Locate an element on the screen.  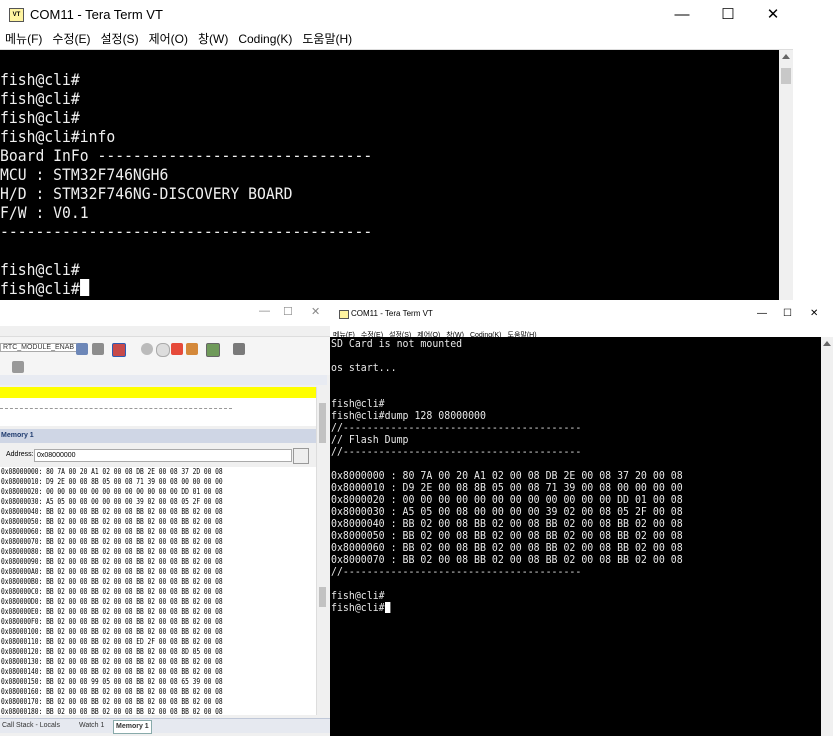
breakpoint-icon is located at coordinates (147, 349).